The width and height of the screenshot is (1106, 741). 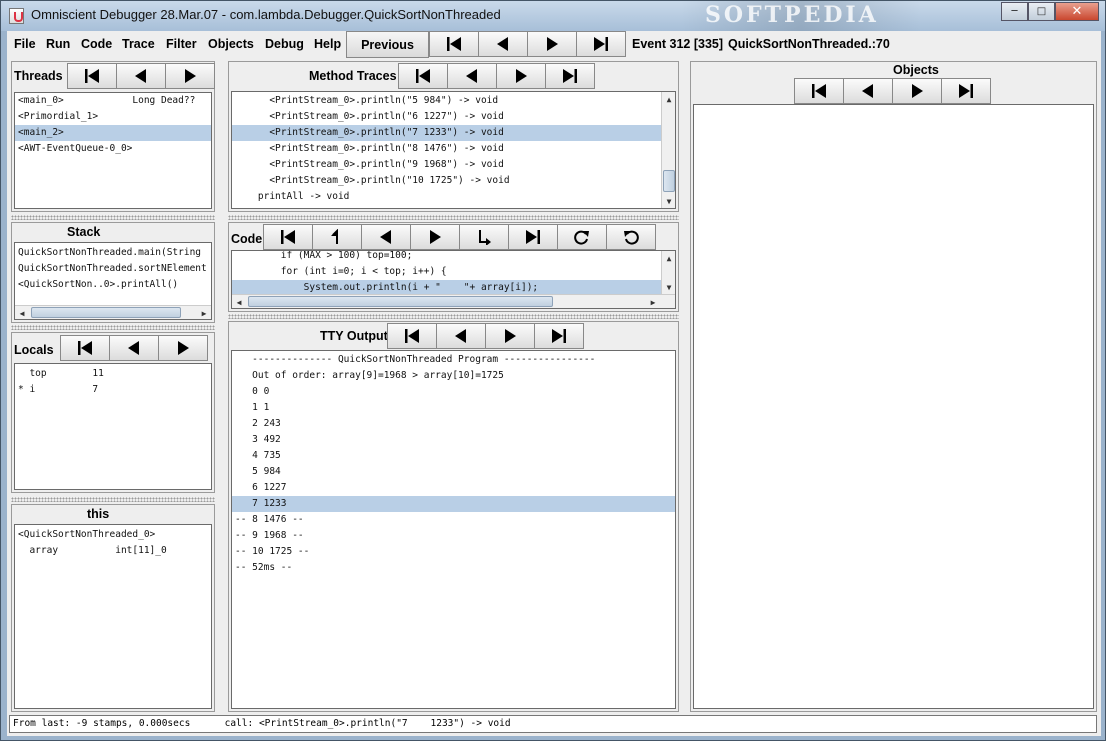 I want to click on menu-code: Code, so click(x=96, y=44).